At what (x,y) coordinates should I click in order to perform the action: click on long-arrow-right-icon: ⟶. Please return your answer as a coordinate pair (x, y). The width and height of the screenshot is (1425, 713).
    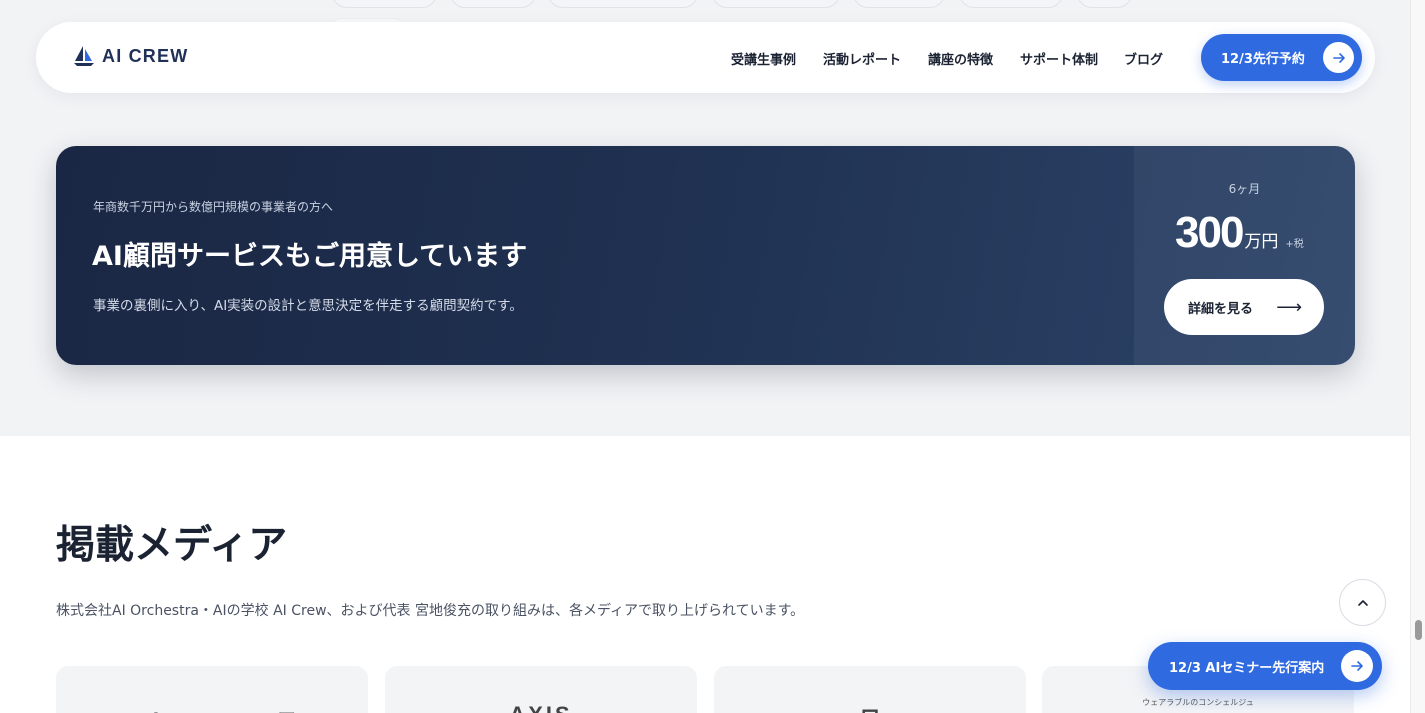
    Looking at the image, I should click on (1289, 307).